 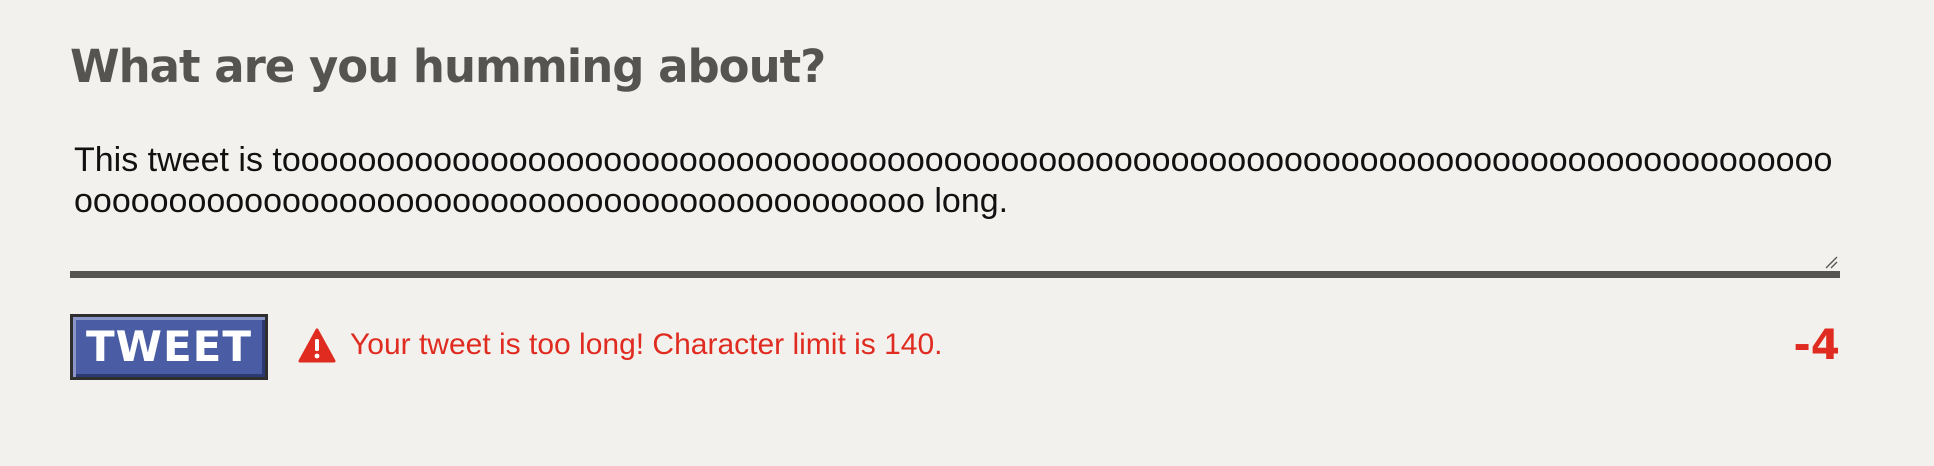 I want to click on char-remaining-count: -4, so click(x=1816, y=344).